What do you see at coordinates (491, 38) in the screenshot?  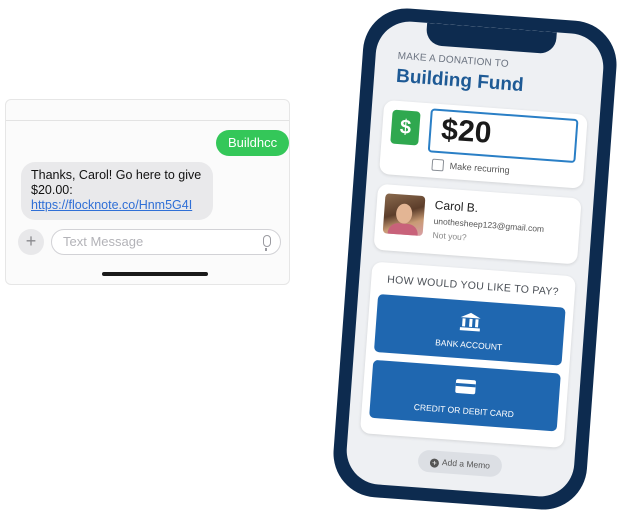 I see `phone-notch` at bounding box center [491, 38].